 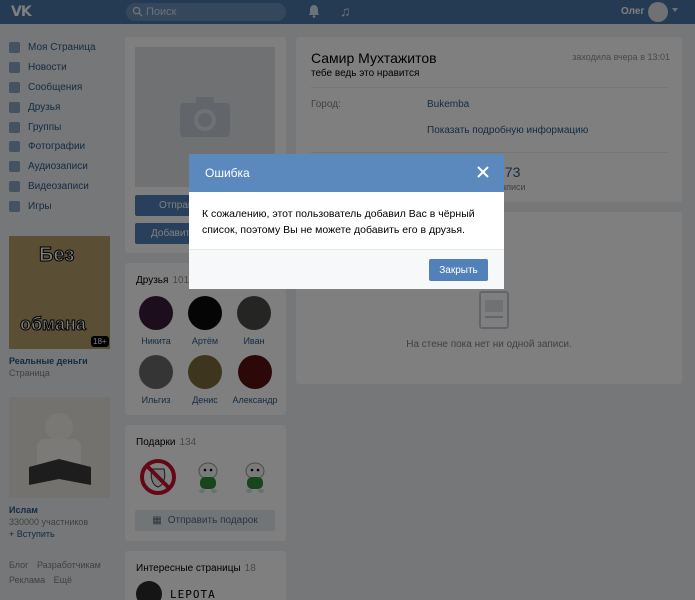 I want to click on close-icon, so click(x=483, y=172).